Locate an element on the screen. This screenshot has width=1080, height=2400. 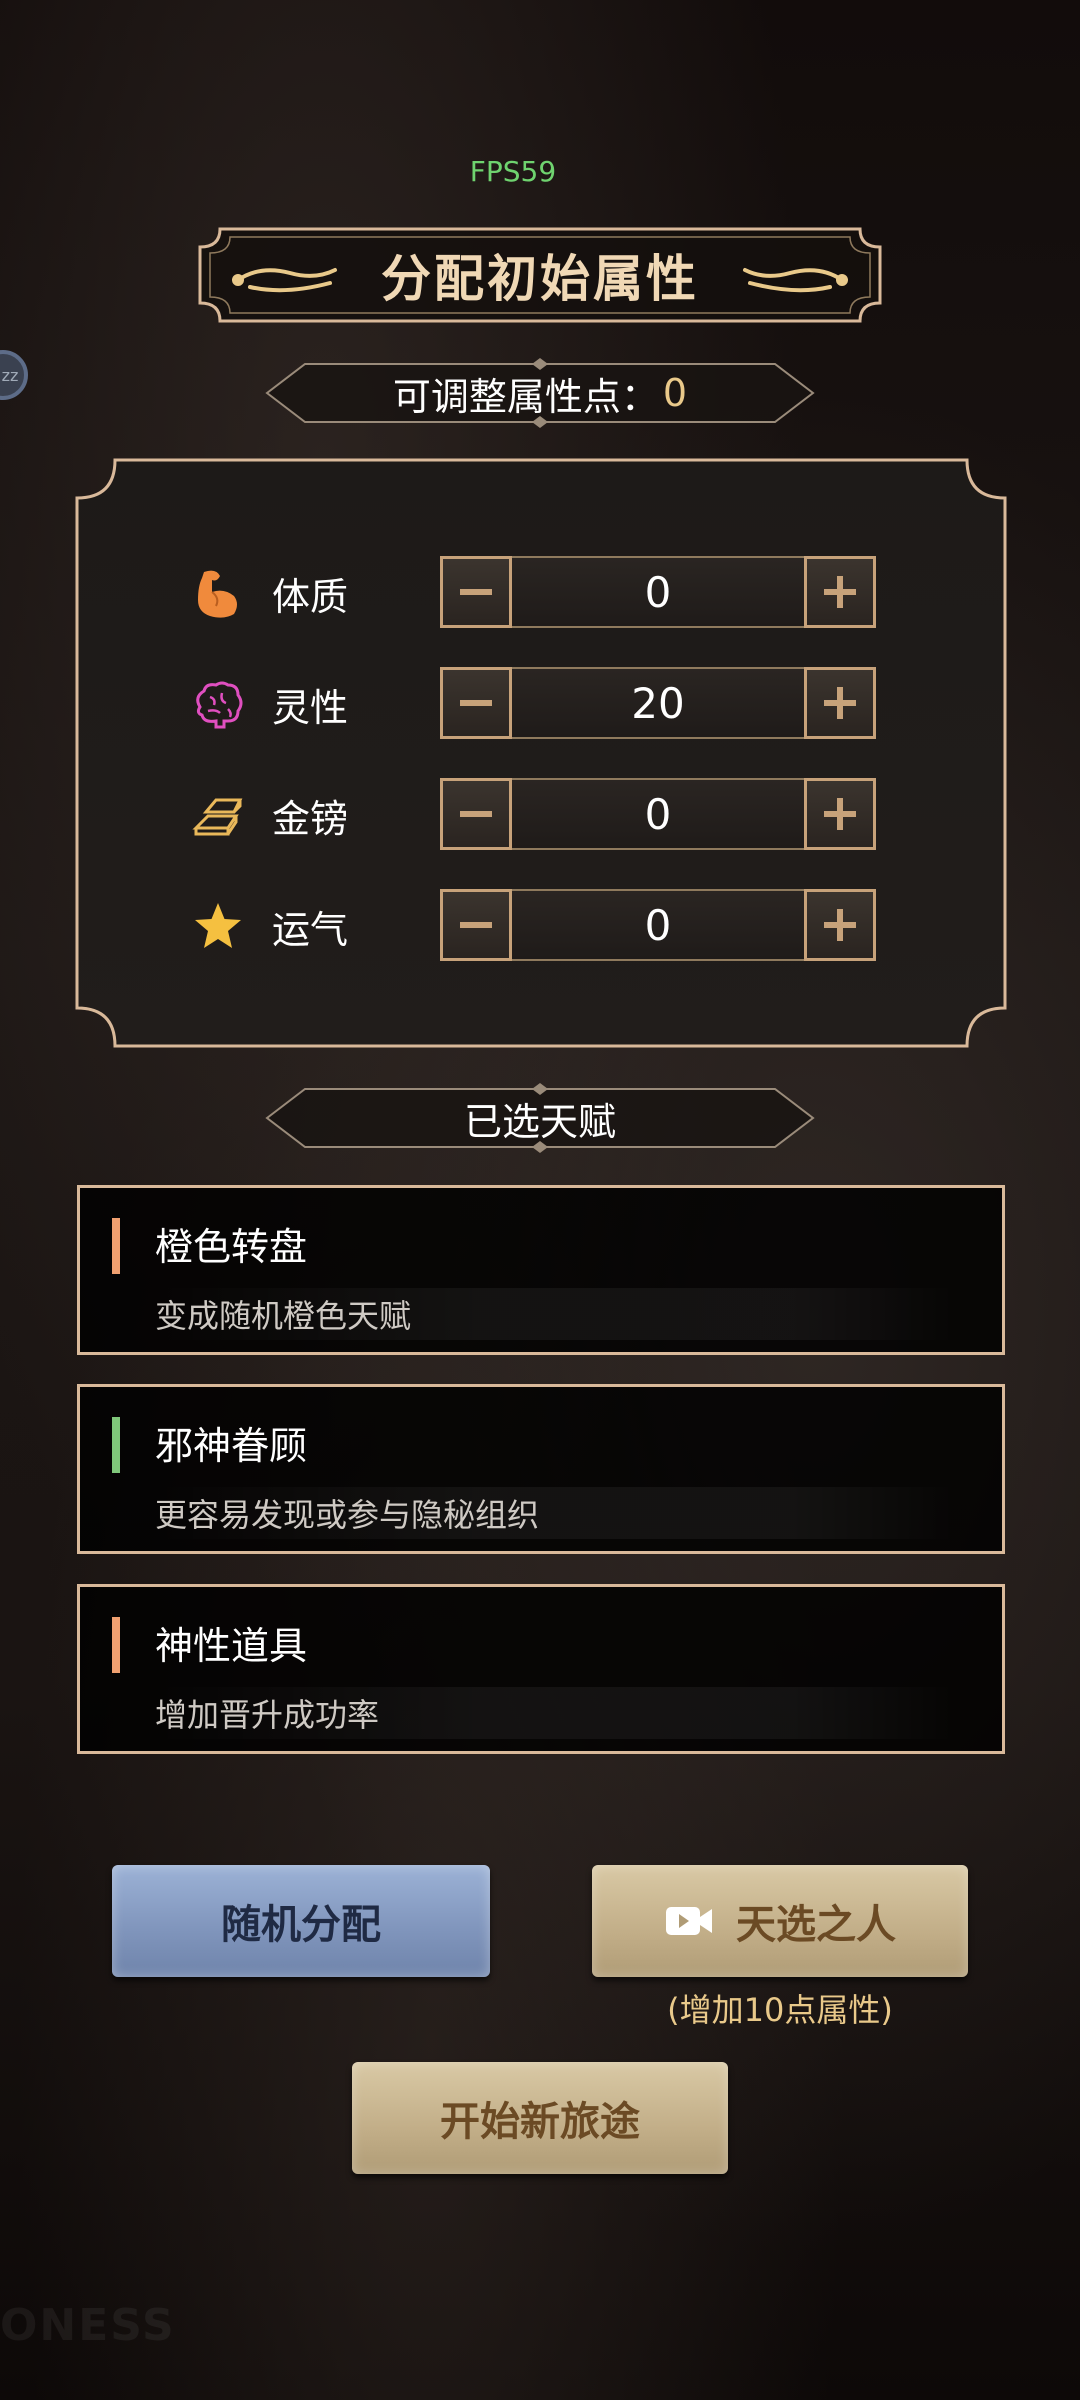
page-title: 分配初始属性 is located at coordinates (540, 278).